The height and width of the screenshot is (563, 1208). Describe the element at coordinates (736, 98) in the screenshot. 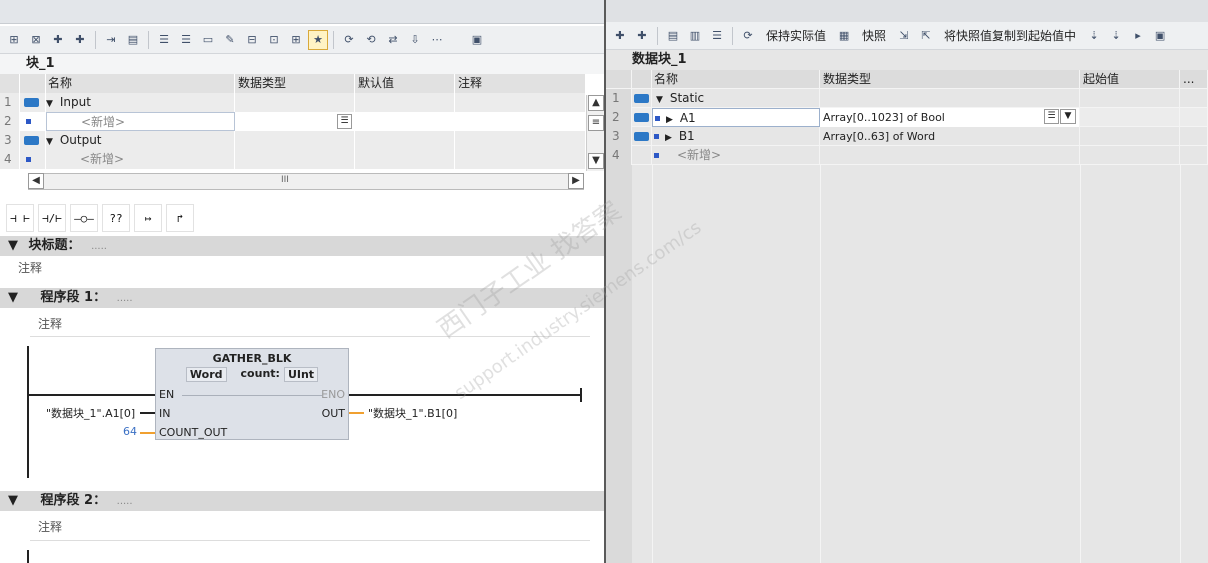

I see `row-name-cell: ▼ Static` at that location.